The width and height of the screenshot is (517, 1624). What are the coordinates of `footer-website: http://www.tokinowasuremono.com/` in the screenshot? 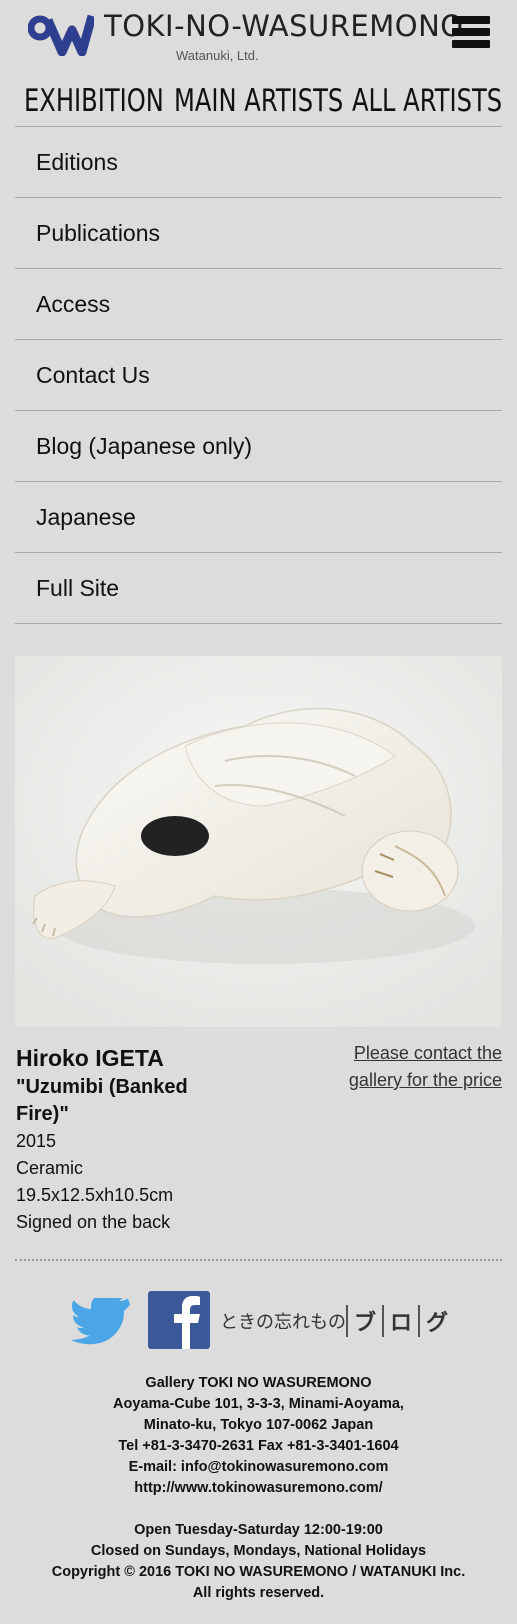 It's located at (258, 1488).